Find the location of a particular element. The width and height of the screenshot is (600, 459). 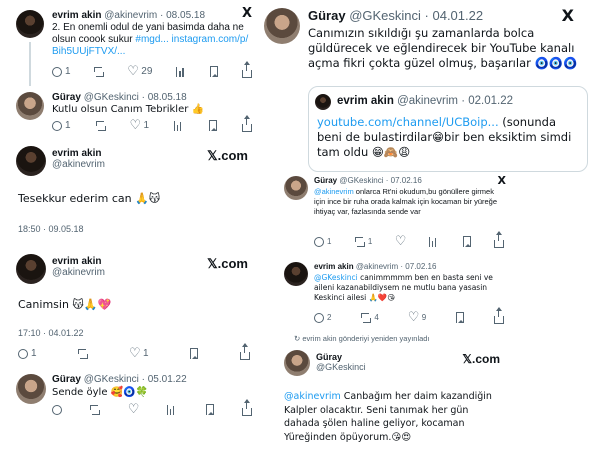

repost-indicator: ↻ evrim akin gönderiyi yeniden yayınladı is located at coordinates (362, 338).